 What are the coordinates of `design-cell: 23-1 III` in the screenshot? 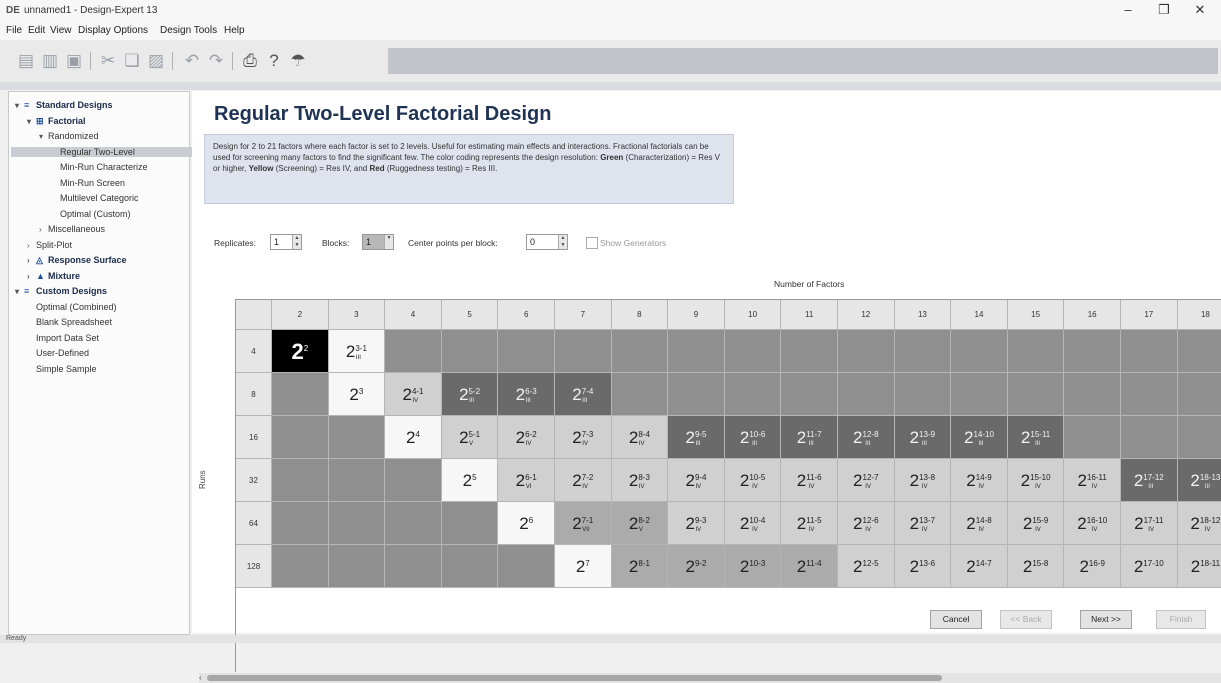 It's located at (357, 351).